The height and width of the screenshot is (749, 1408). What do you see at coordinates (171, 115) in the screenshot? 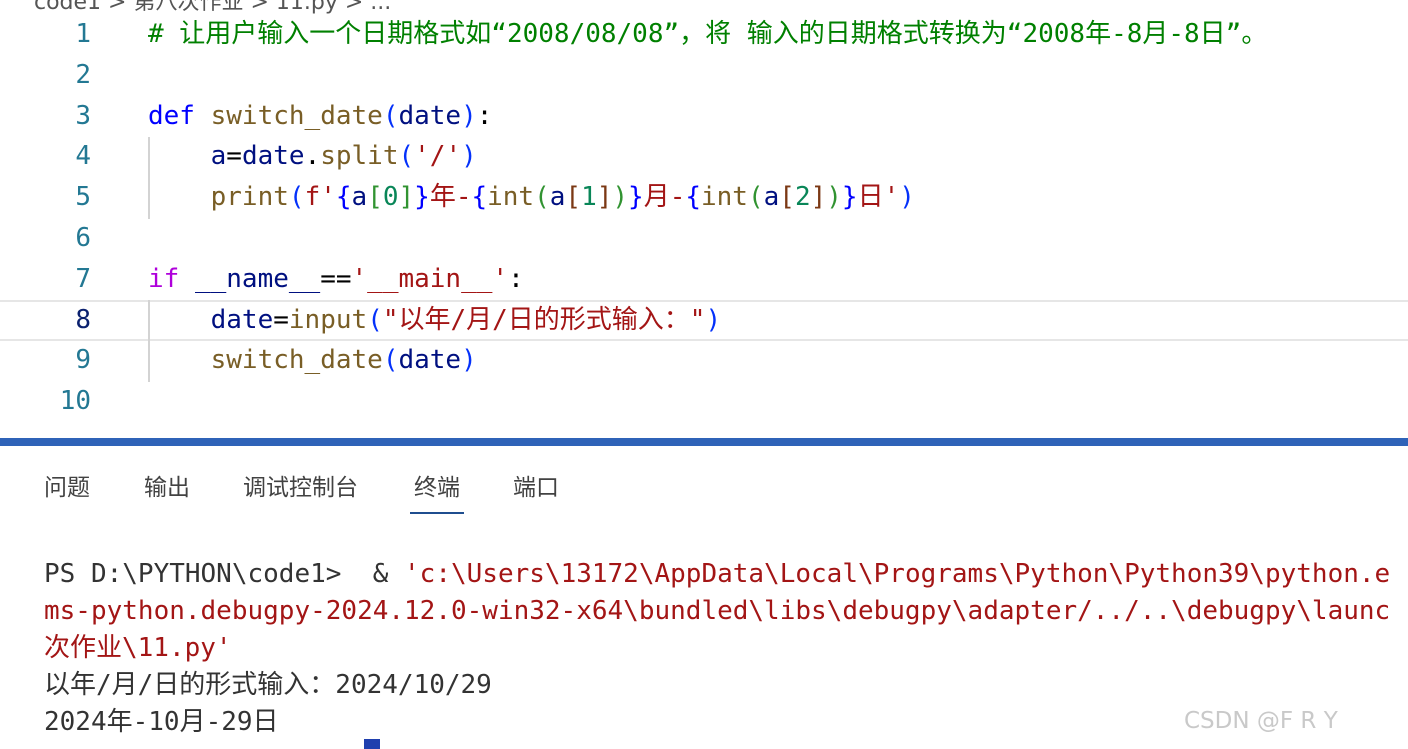
I see `code-token: def` at bounding box center [171, 115].